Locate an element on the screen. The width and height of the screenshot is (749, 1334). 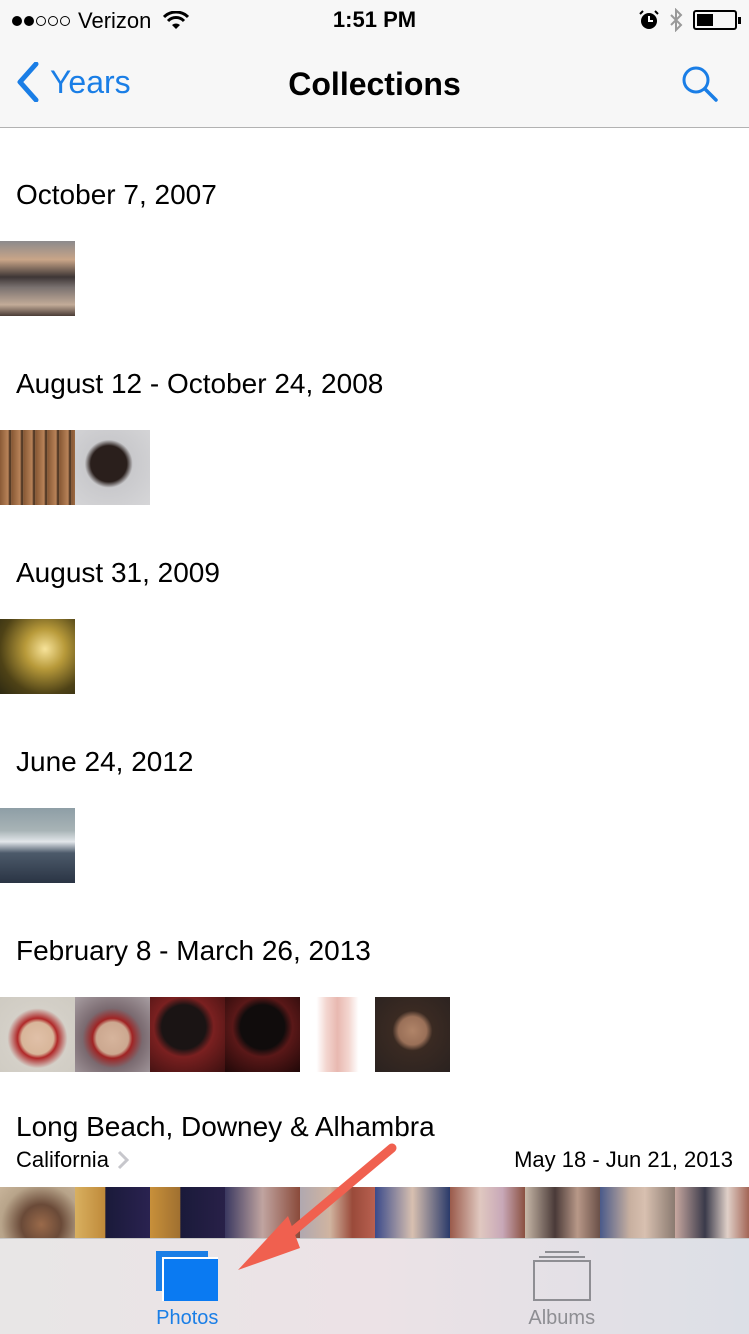
clock: 1:51 PM is located at coordinates (374, 19).